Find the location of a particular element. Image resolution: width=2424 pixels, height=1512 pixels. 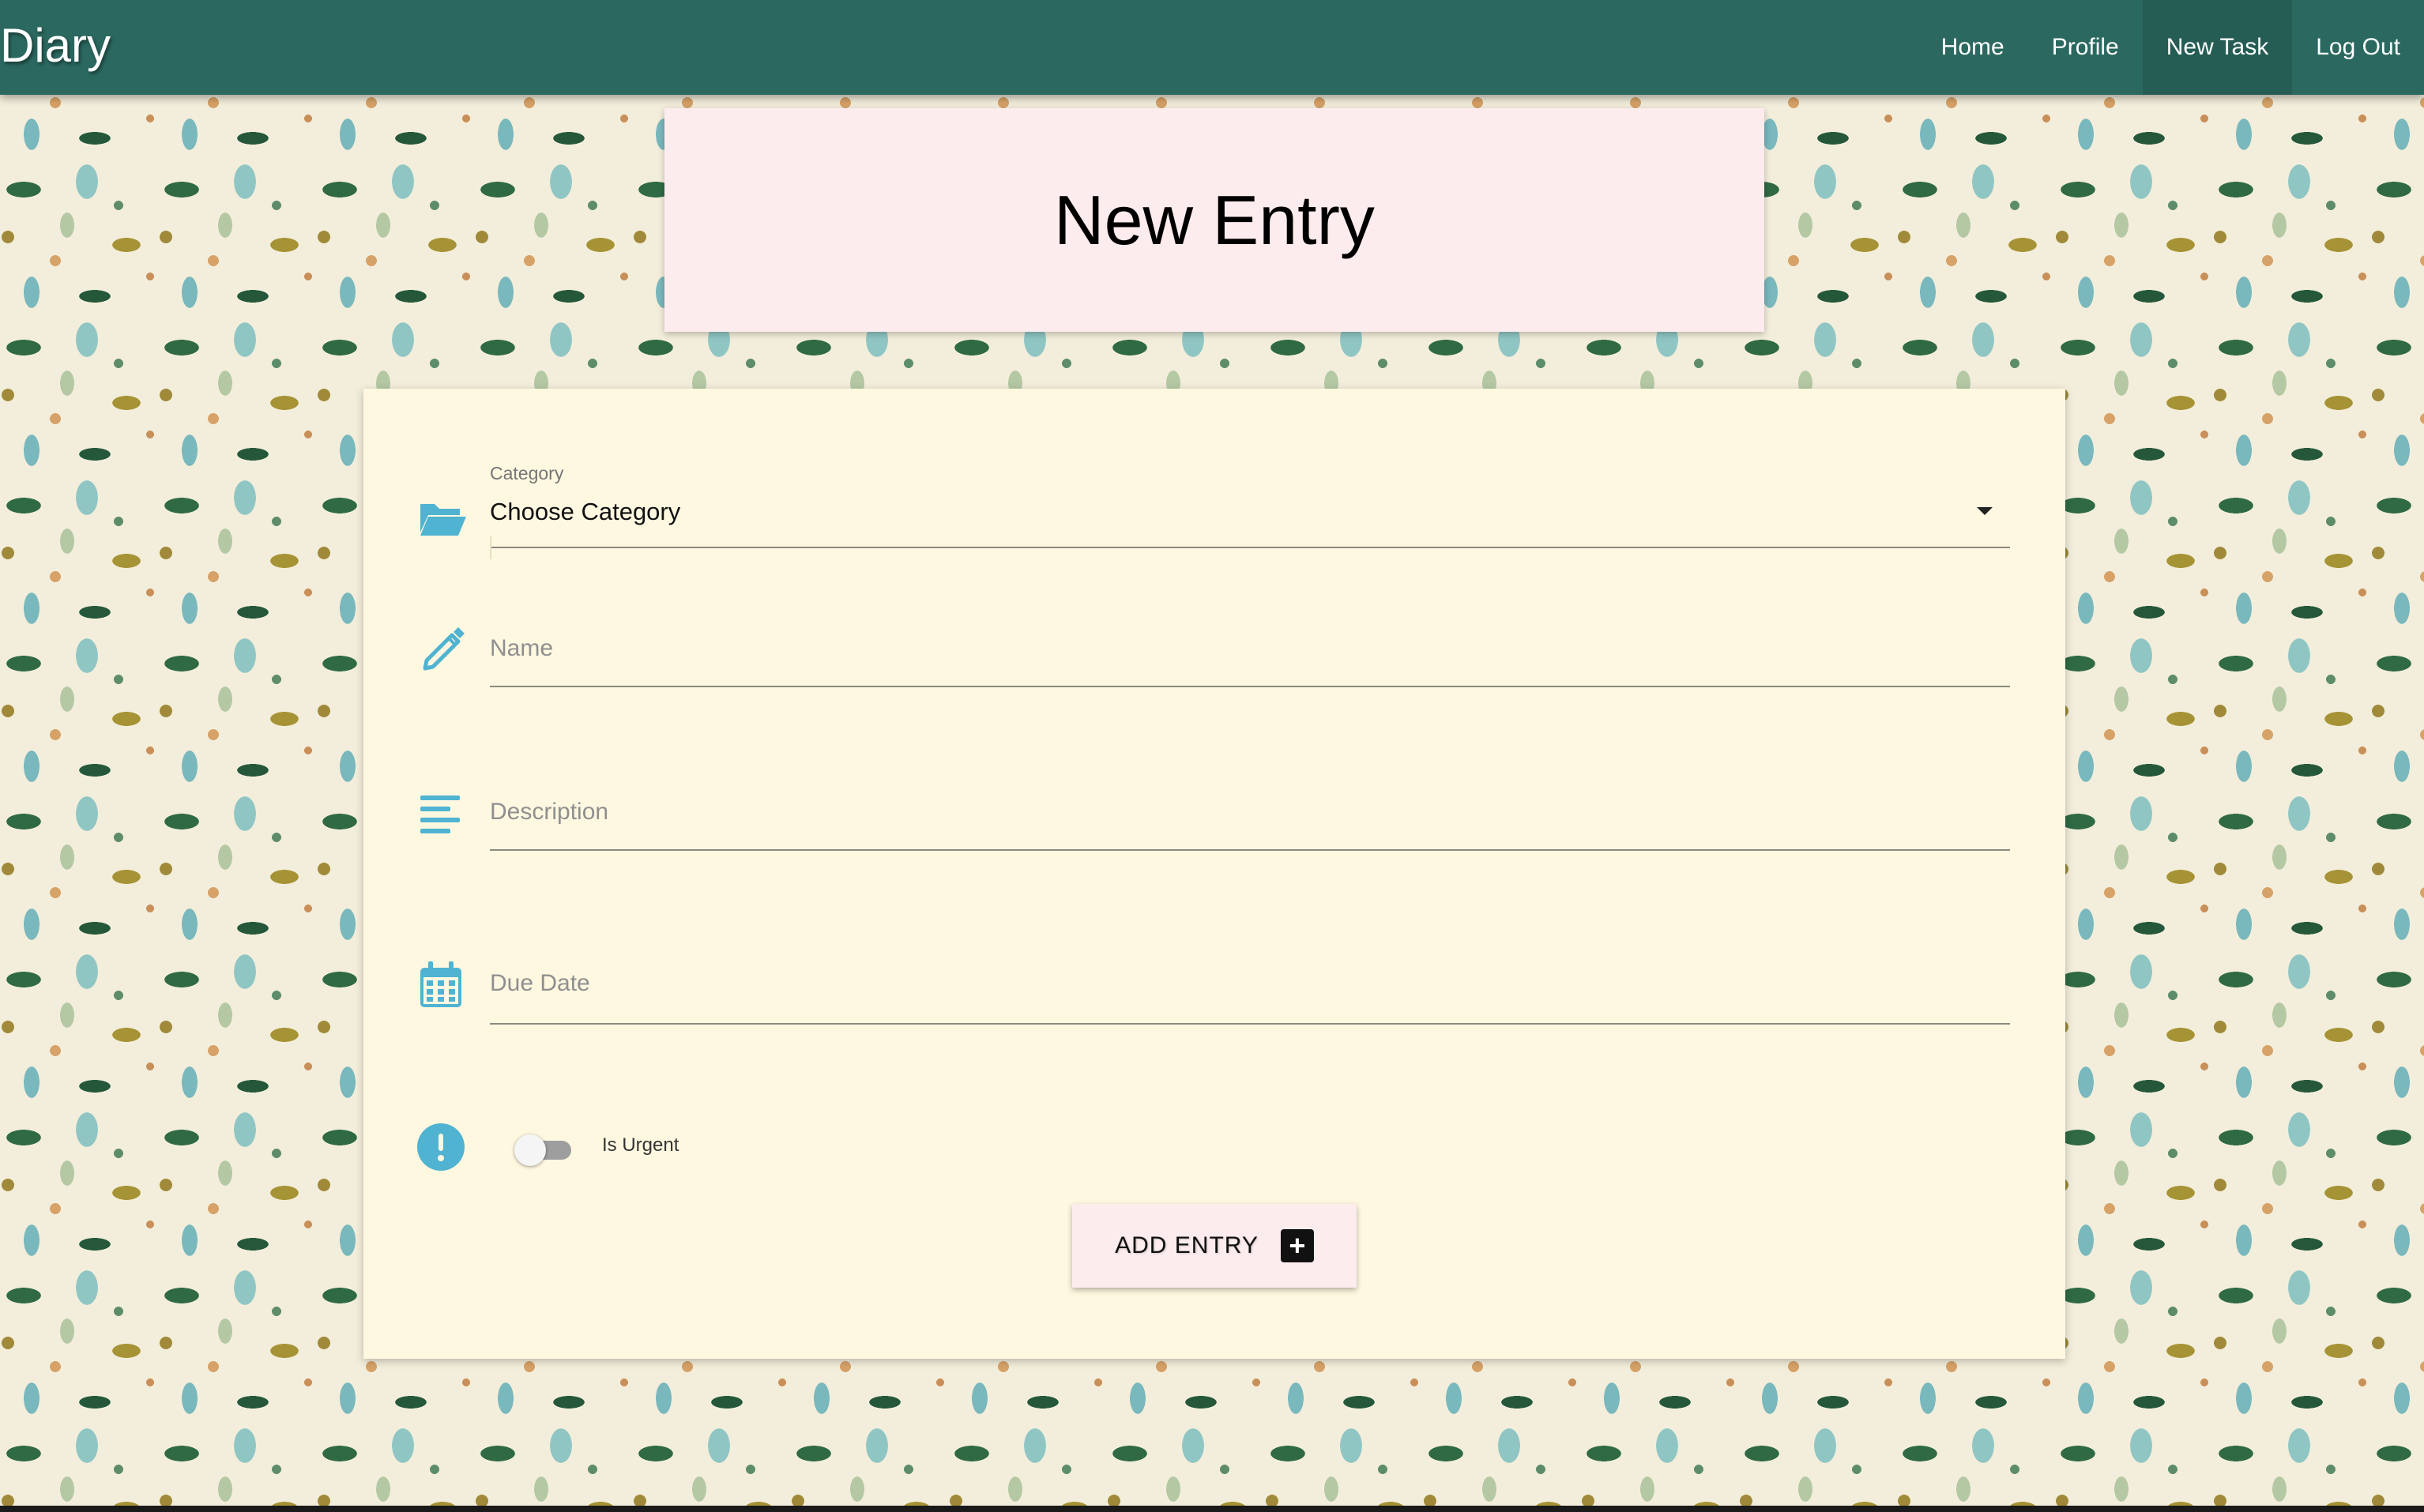

due-date-row: Due Date is located at coordinates (1214, 991).